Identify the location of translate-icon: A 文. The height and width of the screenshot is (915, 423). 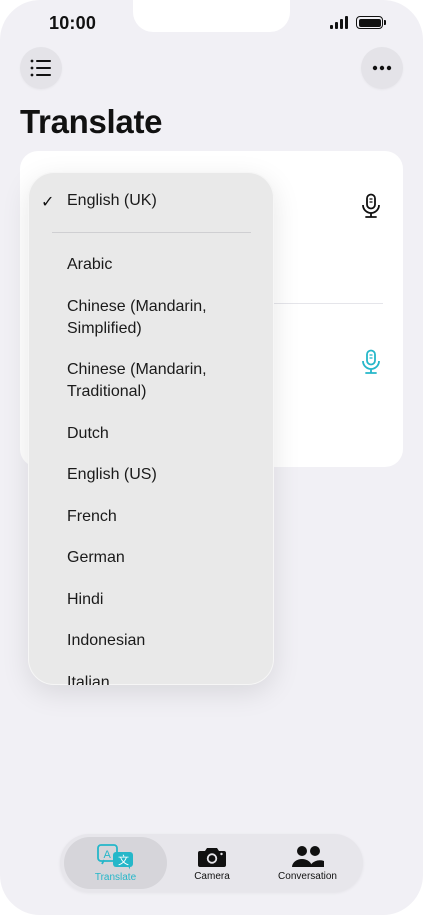
(114, 856).